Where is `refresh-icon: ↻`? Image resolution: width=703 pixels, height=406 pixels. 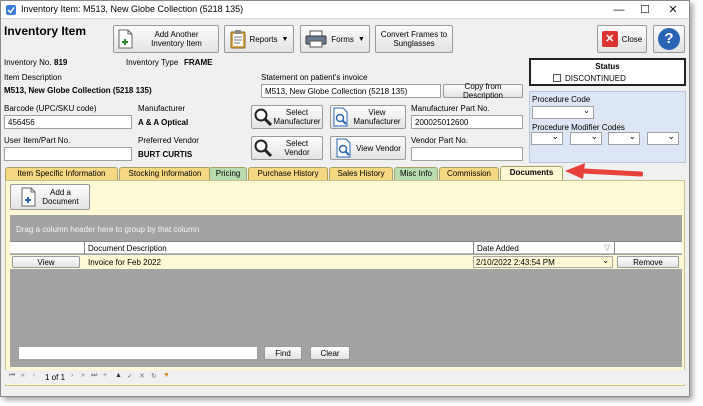
refresh-icon: ↻ is located at coordinates (154, 376).